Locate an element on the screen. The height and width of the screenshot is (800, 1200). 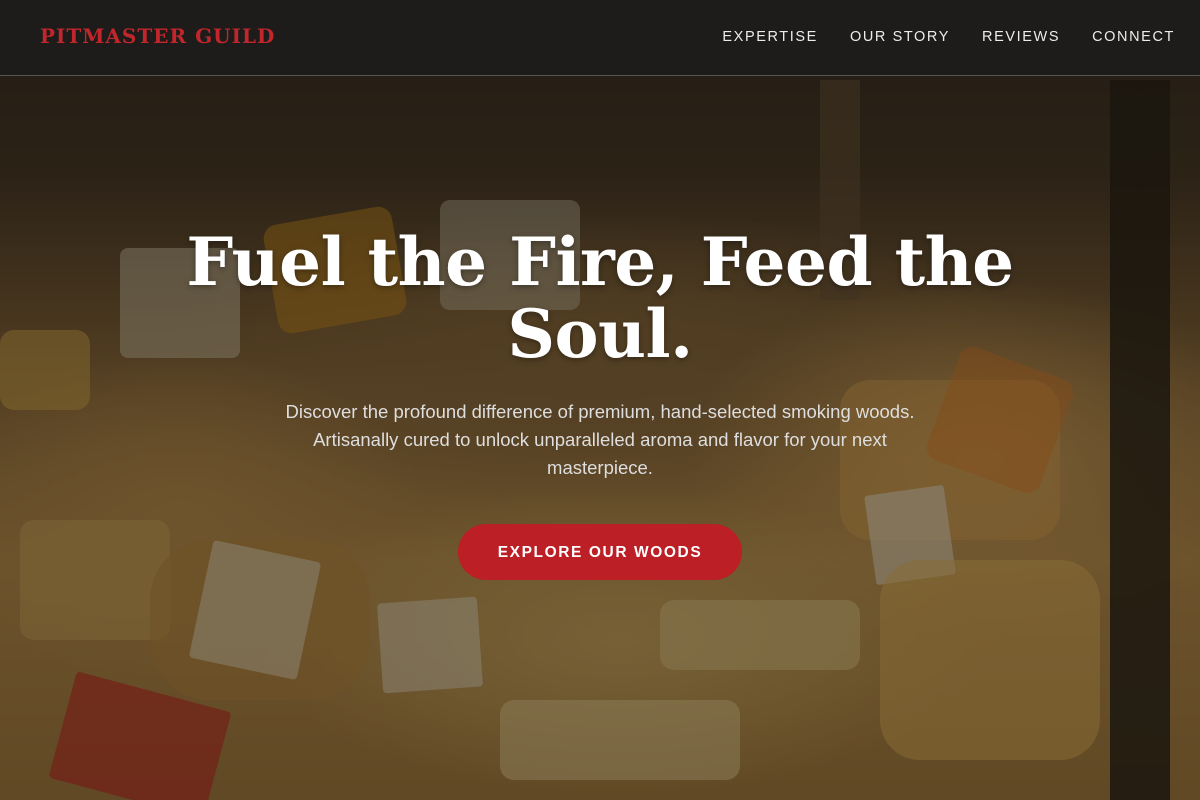
nav-link-connect: CONNECT is located at coordinates (1133, 37).